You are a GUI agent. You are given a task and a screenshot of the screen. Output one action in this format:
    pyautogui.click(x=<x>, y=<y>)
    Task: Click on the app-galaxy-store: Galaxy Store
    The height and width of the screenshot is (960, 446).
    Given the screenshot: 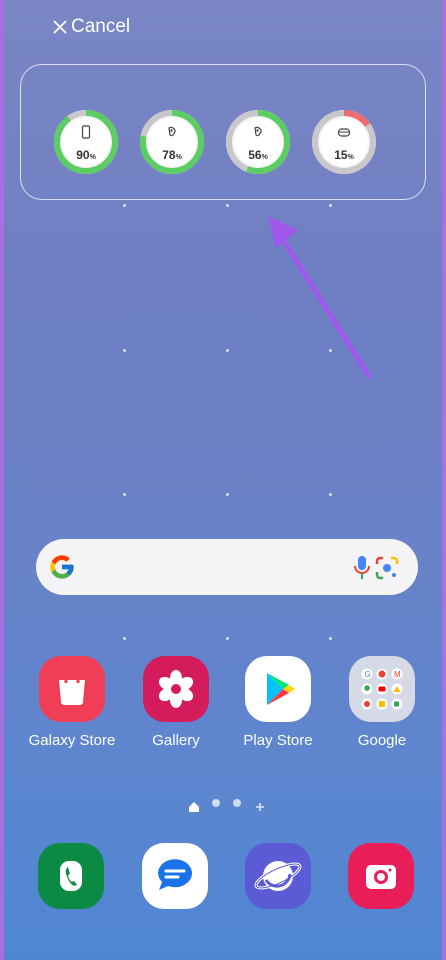 What is the action you would take?
    pyautogui.click(x=72, y=702)
    